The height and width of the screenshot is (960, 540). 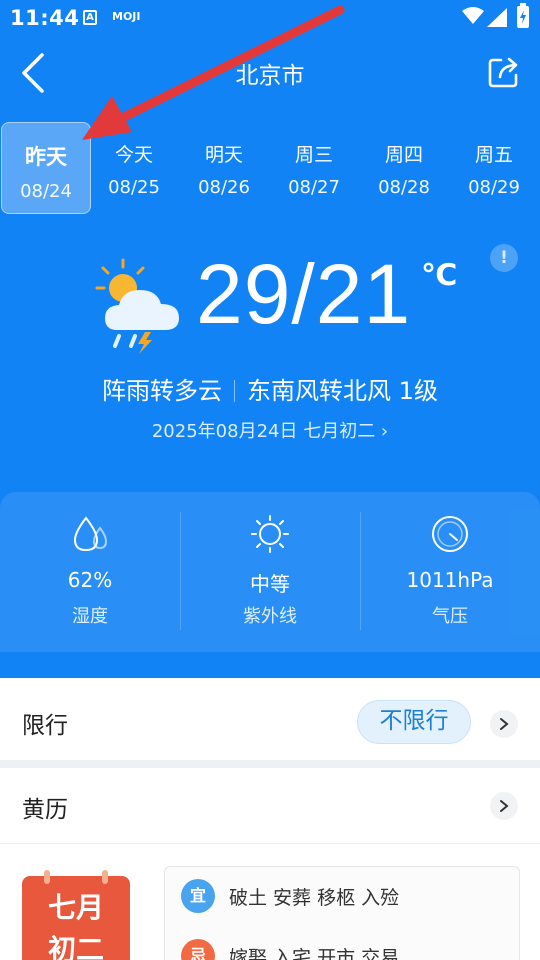 I want to click on share-button, so click(x=504, y=72).